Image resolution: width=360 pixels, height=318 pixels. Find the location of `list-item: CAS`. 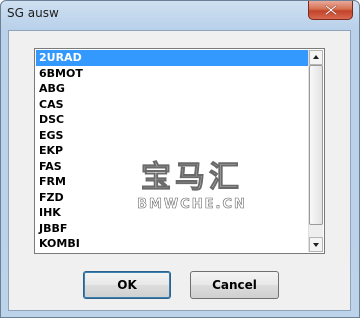

list-item: CAS is located at coordinates (172, 105).